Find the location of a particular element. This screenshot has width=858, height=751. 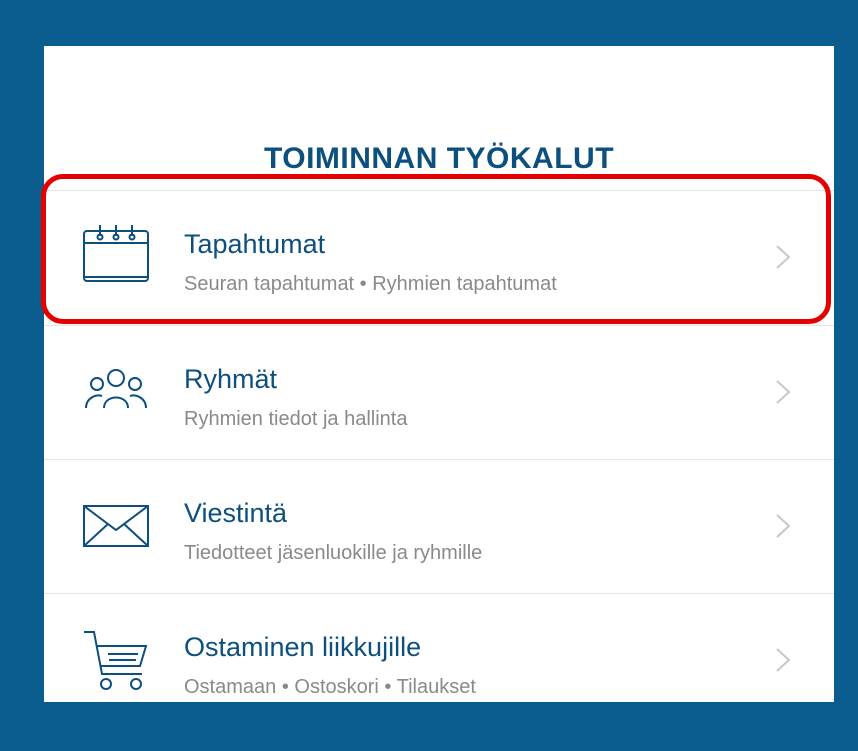

menu-item-description: Ostamaan • Ostoskori • Tilaukset is located at coordinates (330, 687).